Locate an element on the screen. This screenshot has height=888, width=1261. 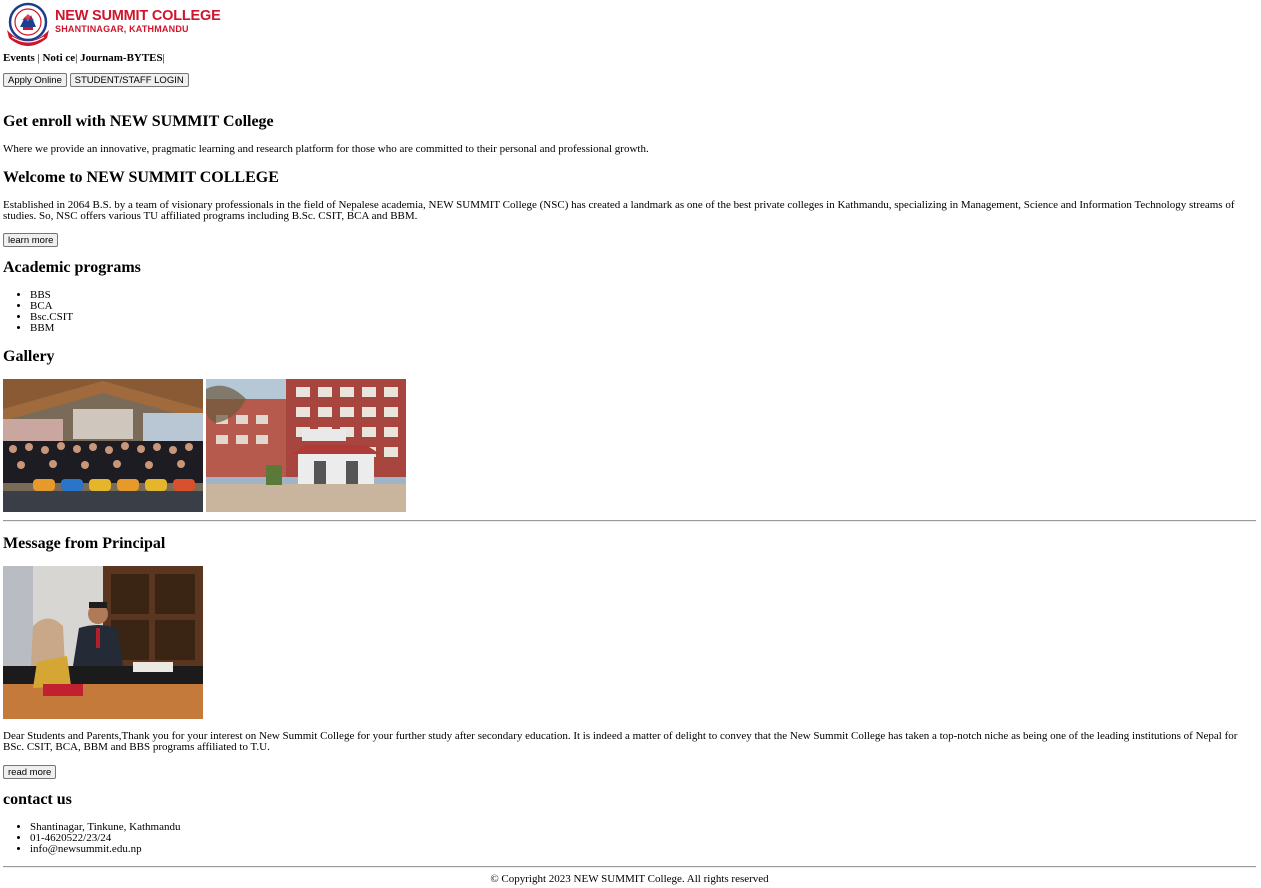
gallery-photo-students is located at coordinates (103, 445).